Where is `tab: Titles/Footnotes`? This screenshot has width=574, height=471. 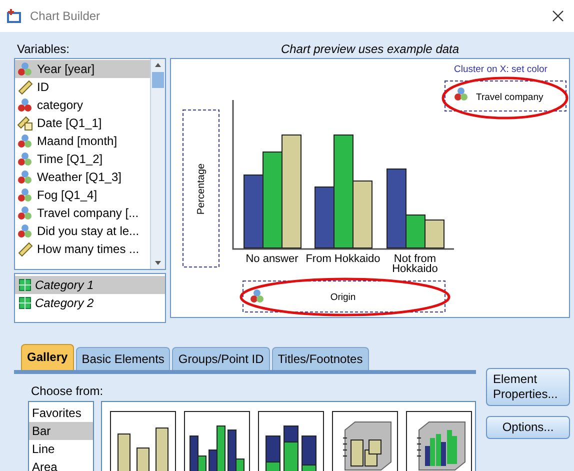
tab: Titles/Footnotes is located at coordinates (320, 358).